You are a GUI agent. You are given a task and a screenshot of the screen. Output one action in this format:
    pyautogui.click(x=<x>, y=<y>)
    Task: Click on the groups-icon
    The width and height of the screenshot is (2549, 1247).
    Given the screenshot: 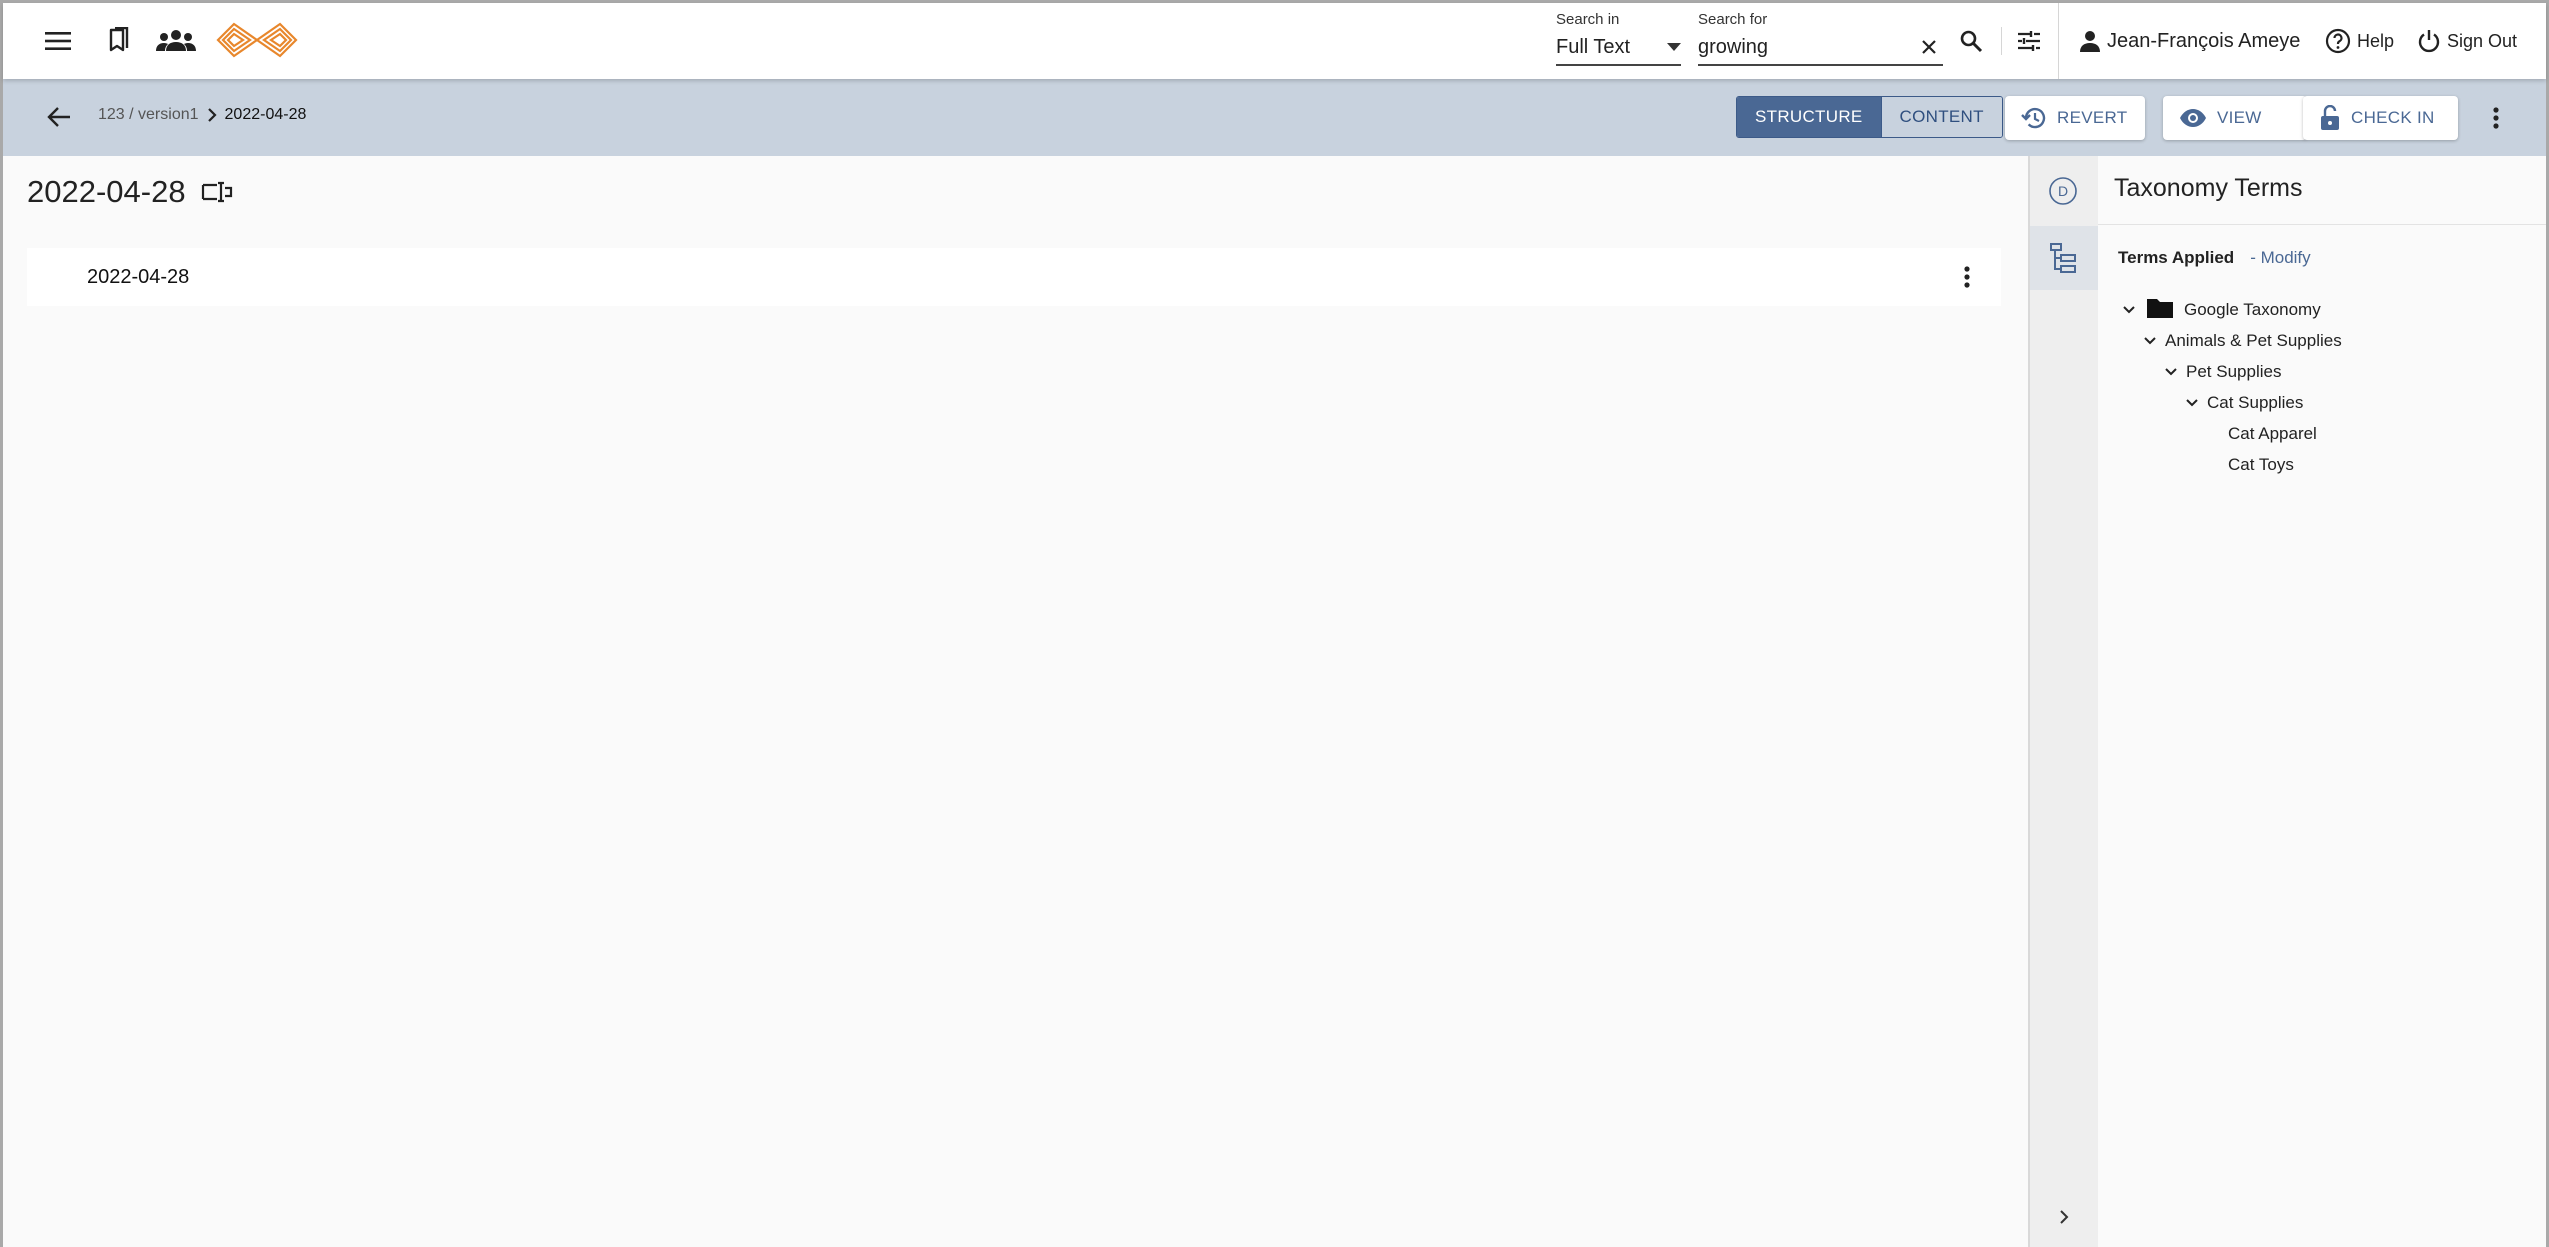 What is the action you would take?
    pyautogui.click(x=176, y=41)
    